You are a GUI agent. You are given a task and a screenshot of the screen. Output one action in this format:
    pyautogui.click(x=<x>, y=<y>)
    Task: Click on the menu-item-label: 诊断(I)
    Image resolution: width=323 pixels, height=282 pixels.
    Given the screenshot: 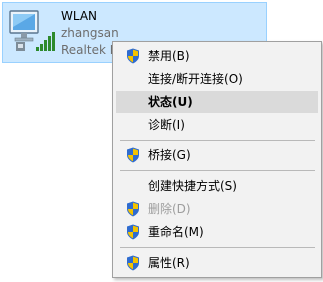 What is the action you would take?
    pyautogui.click(x=166, y=125)
    